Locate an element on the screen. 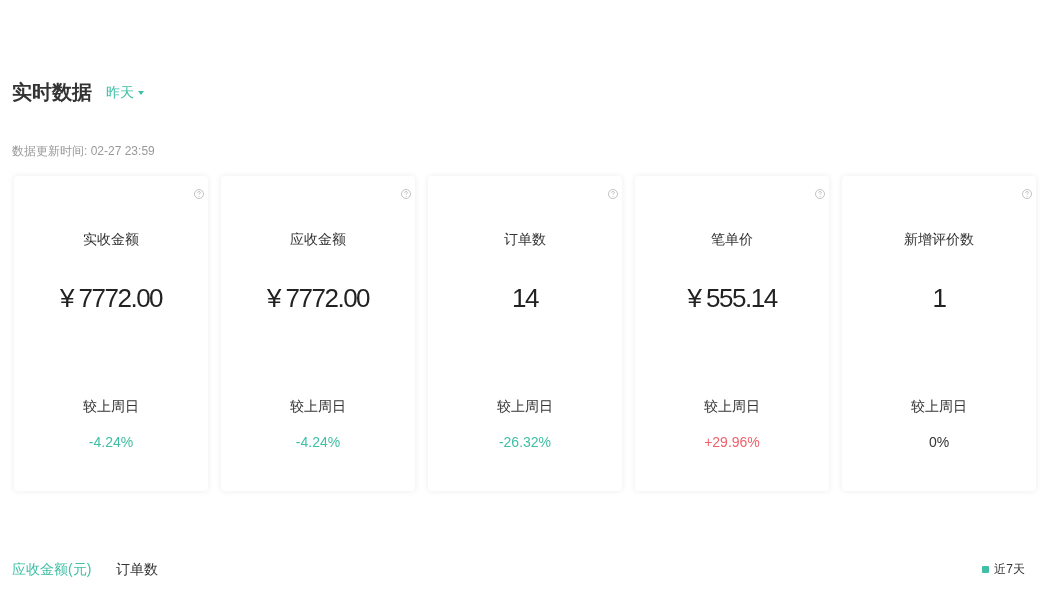 The image size is (1043, 605). metric-value: 14 is located at coordinates (525, 298).